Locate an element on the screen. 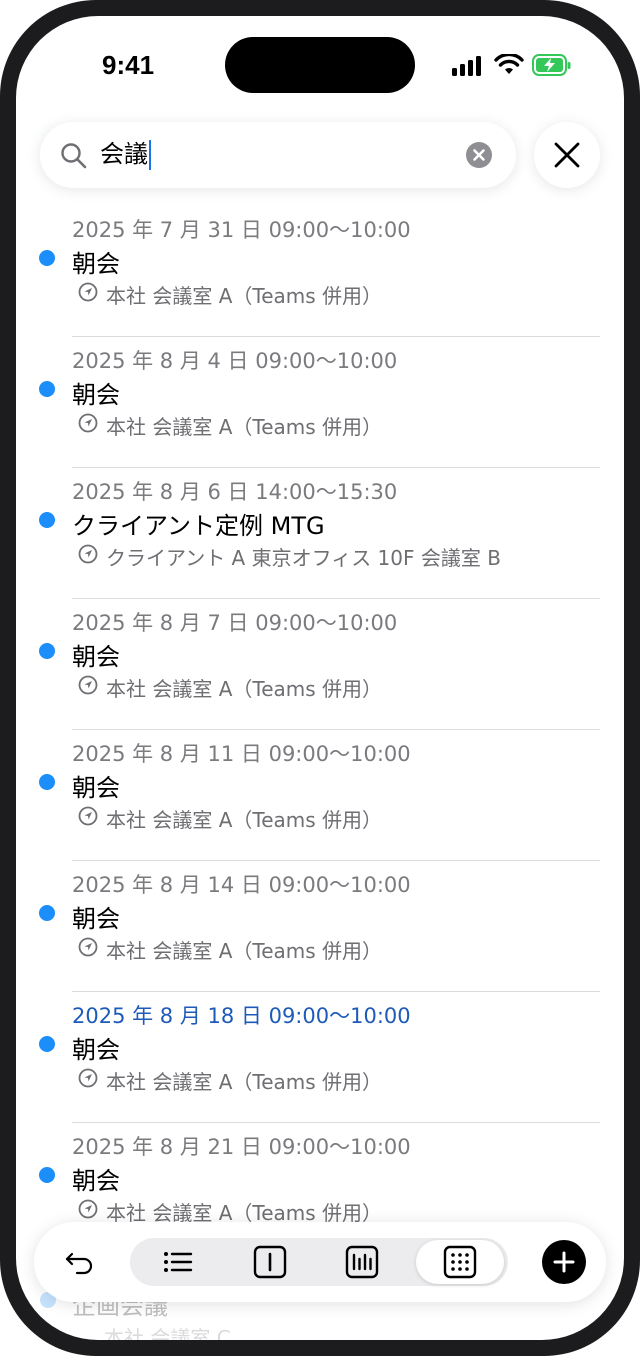  search-input: 会議 is located at coordinates (125, 155).